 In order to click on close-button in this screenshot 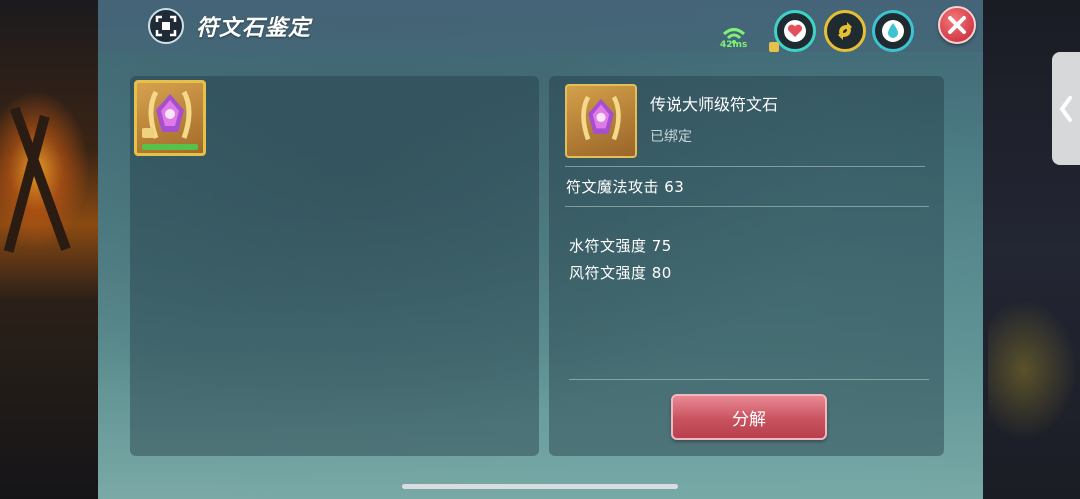, I will do `click(957, 25)`.